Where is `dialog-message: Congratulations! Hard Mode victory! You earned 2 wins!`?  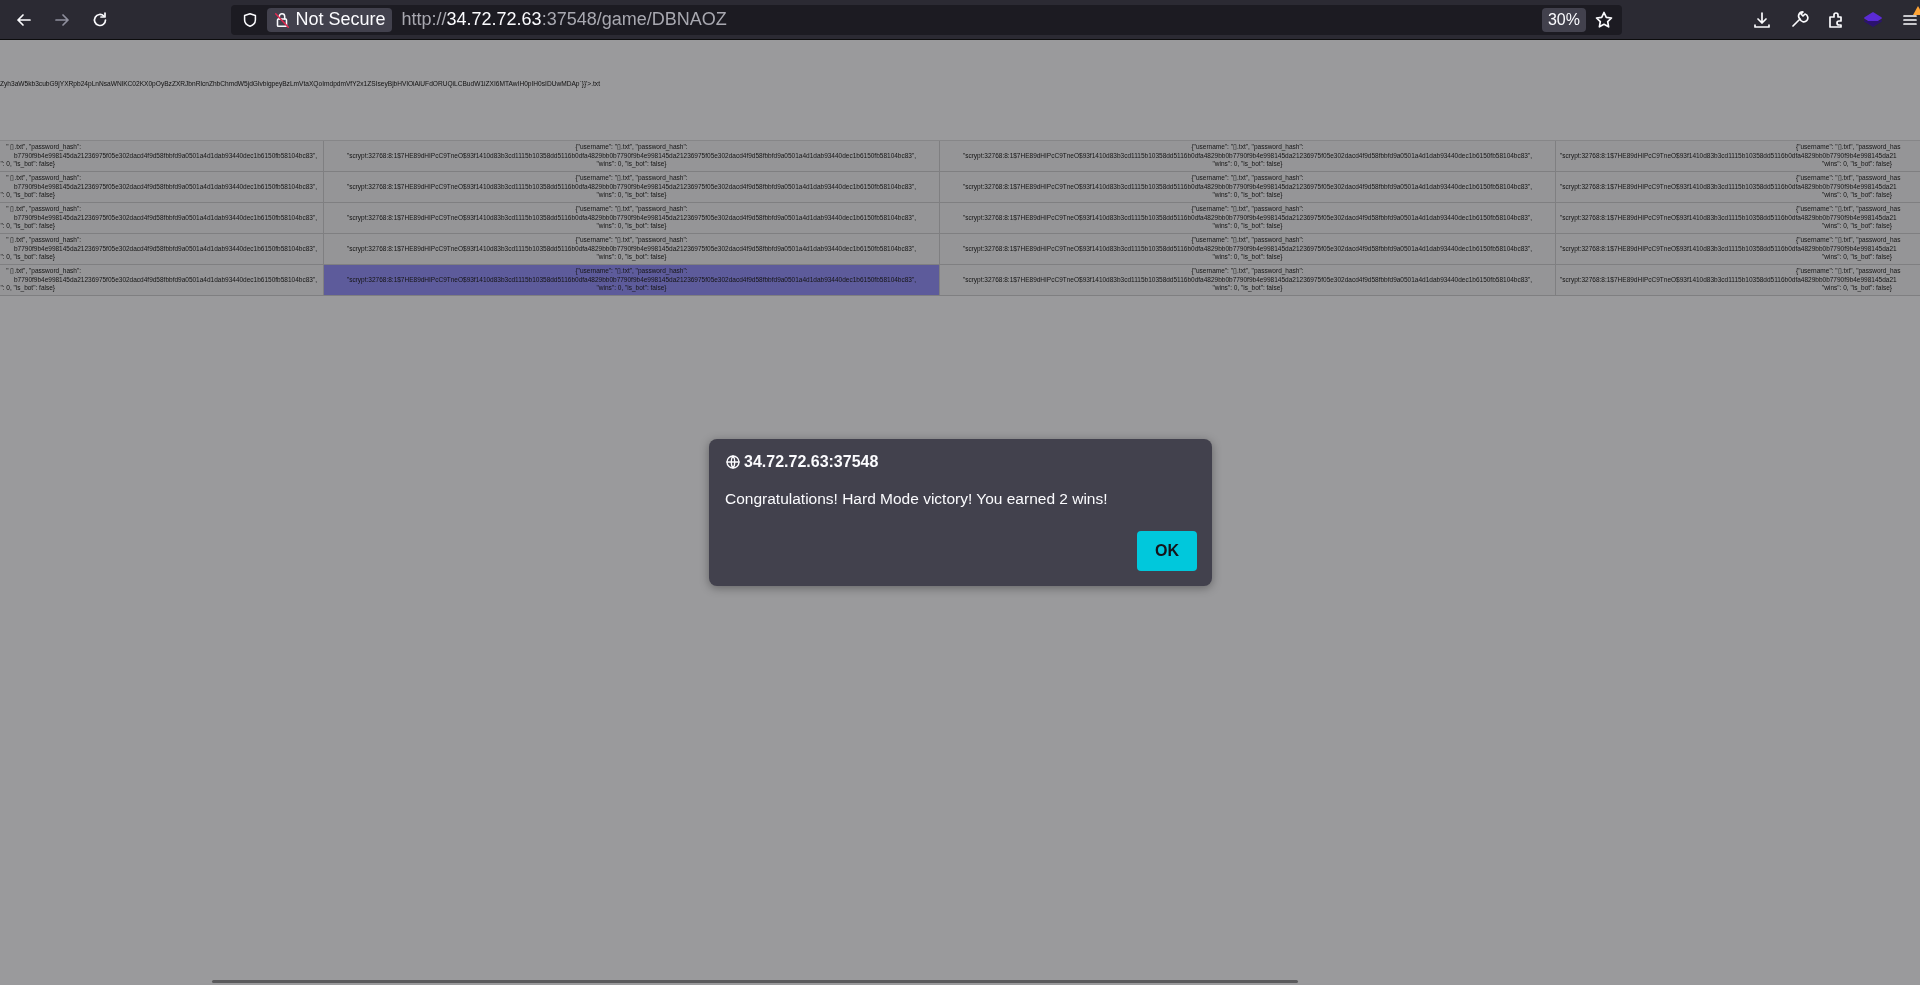 dialog-message: Congratulations! Hard Mode victory! You earned 2 wins! is located at coordinates (917, 499).